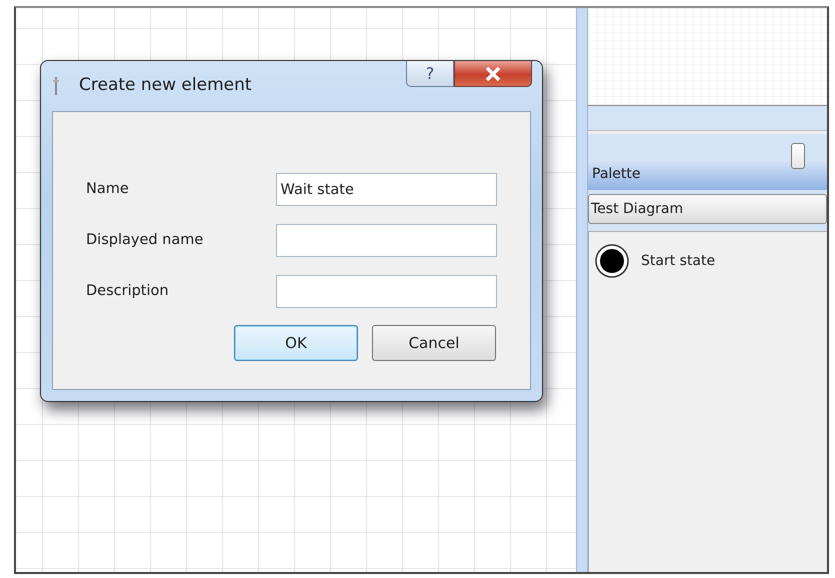 The image size is (835, 578). I want to click on palette-header: Palette, so click(707, 175).